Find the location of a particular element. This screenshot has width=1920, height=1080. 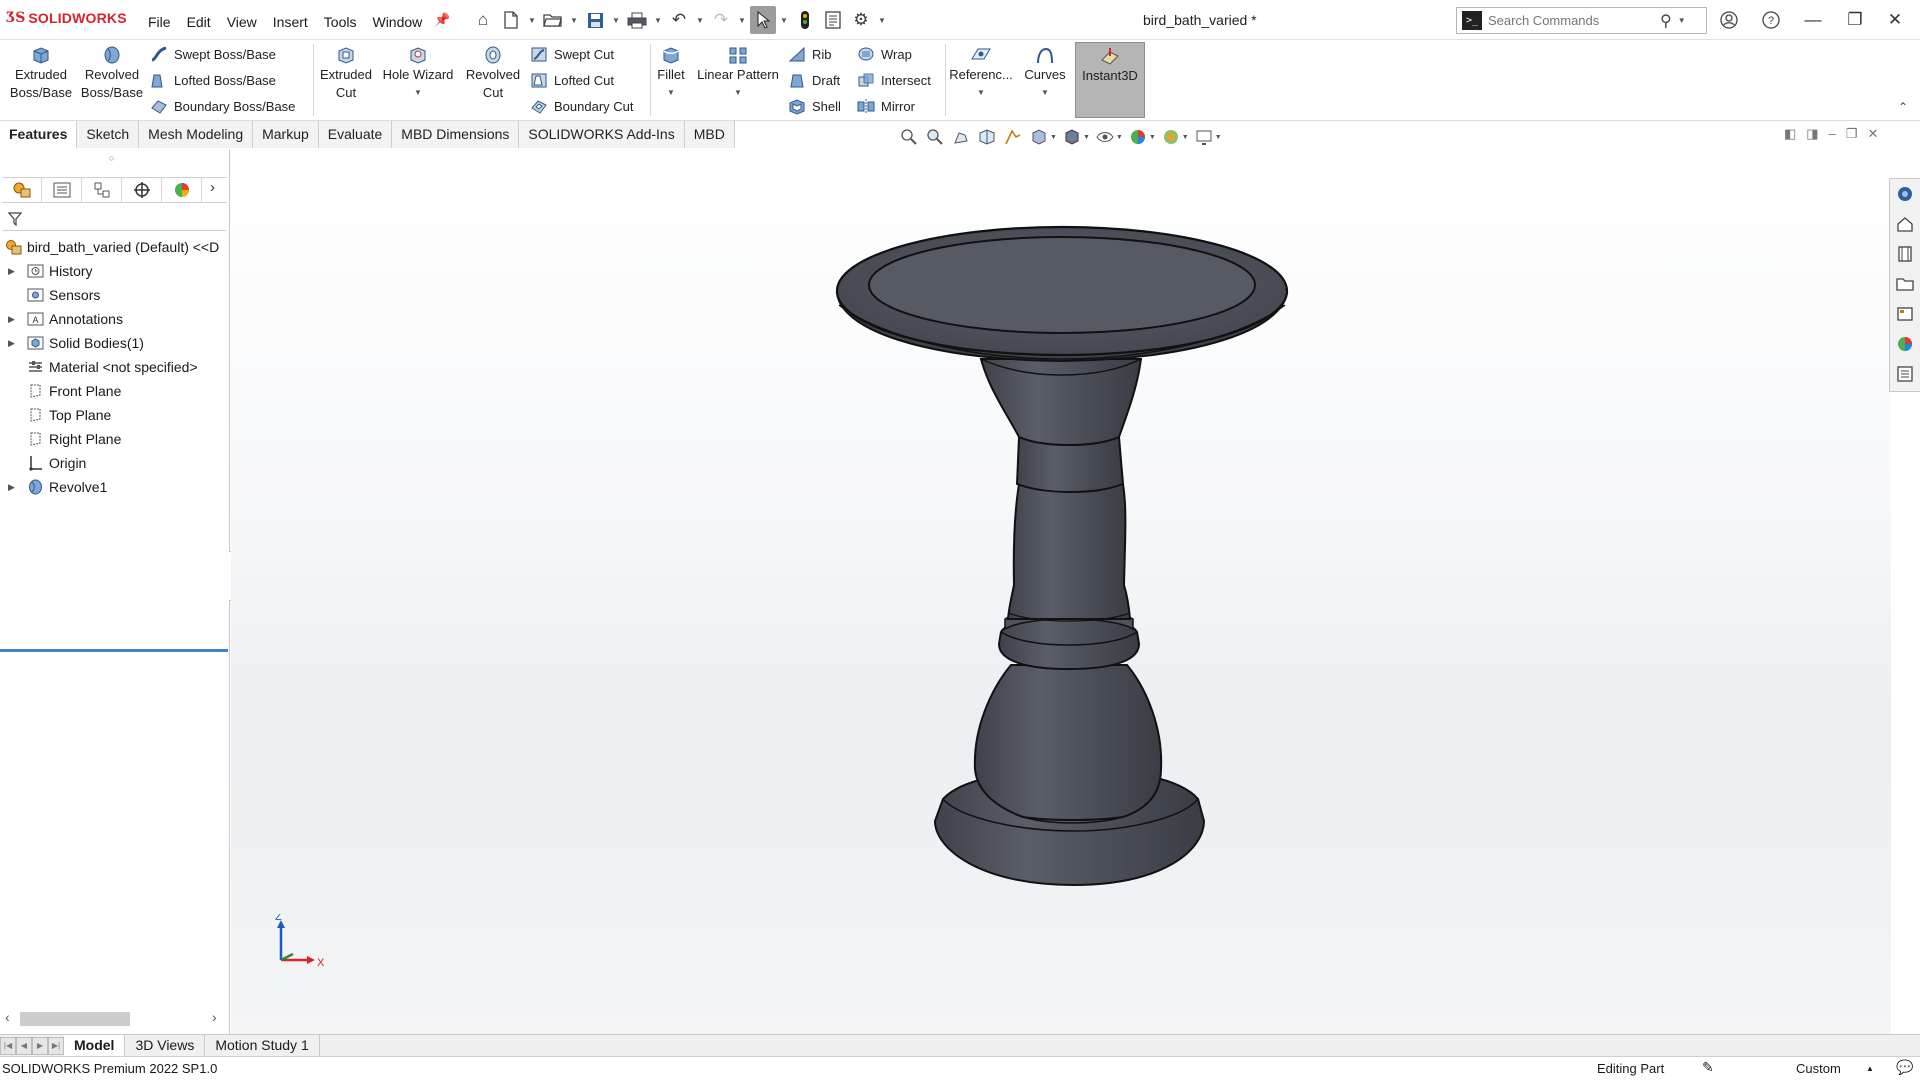

display-manager-tab is located at coordinates (182, 190).